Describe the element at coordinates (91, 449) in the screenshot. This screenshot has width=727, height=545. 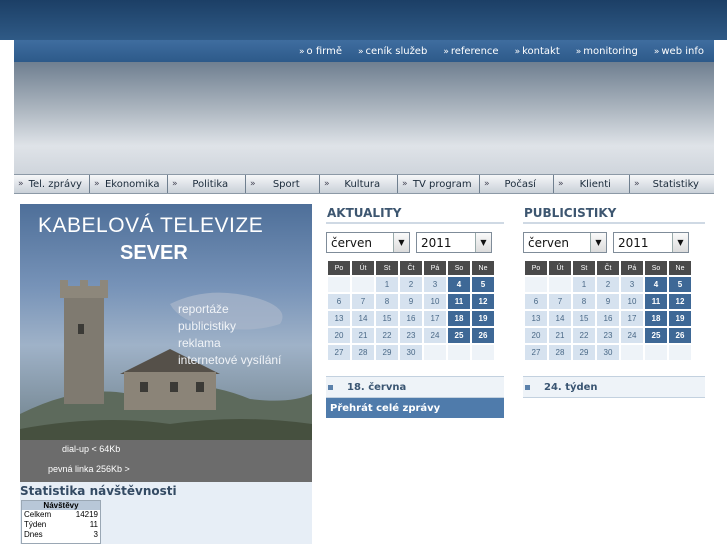
I see `stream-dialup-link: dial-up < 64Kb` at that location.